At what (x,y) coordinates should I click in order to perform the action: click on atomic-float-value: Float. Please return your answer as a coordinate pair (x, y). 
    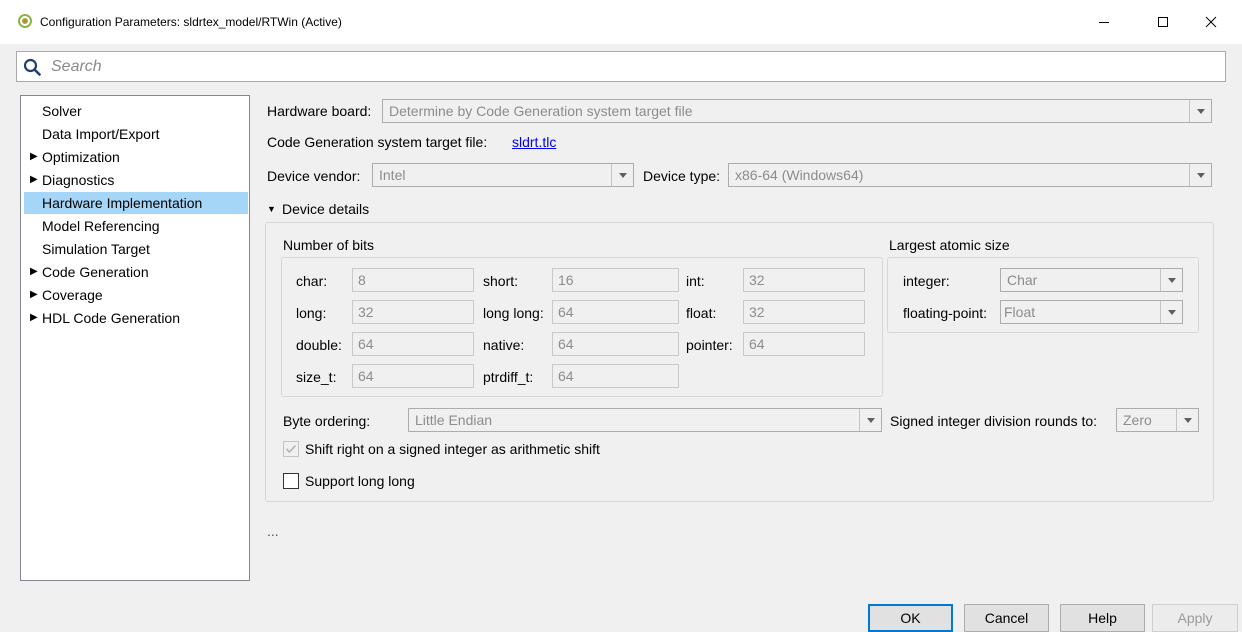
    Looking at the image, I should click on (1020, 312).